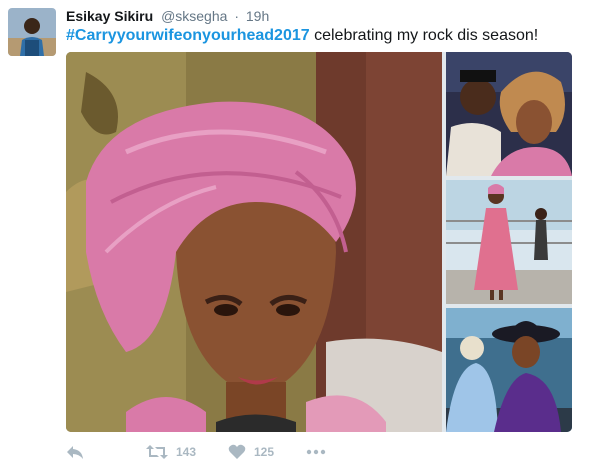 The image size is (594, 473). I want to click on reply-button, so click(75, 452).